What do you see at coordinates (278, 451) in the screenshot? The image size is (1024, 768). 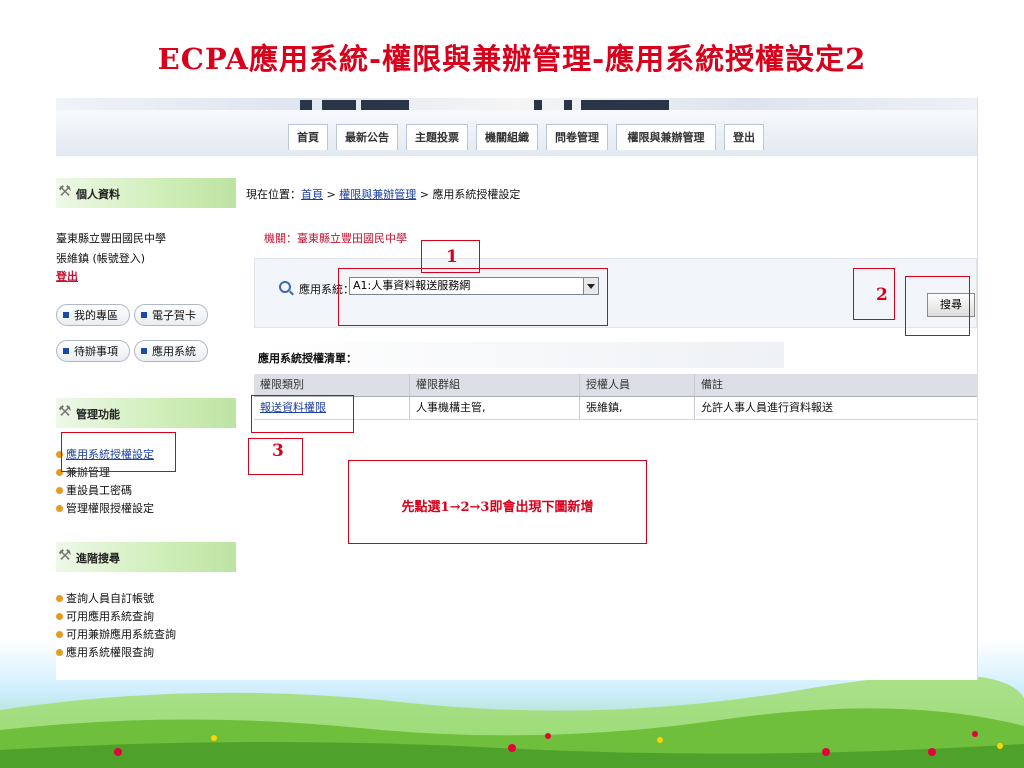 I see `step3-label: 3` at bounding box center [278, 451].